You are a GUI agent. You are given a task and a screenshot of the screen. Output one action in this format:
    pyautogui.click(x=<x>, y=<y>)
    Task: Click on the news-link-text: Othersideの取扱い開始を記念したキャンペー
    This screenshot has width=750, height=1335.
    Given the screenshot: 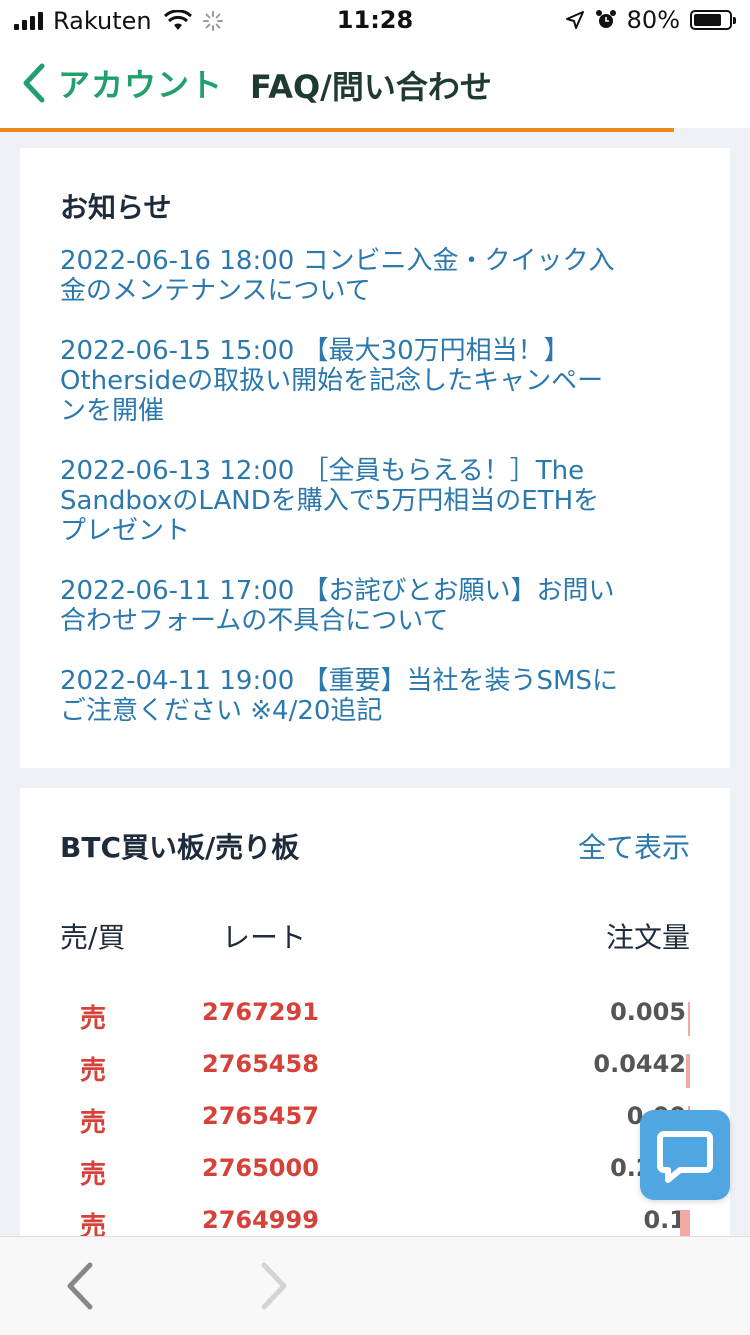 What is the action you would take?
    pyautogui.click(x=332, y=381)
    